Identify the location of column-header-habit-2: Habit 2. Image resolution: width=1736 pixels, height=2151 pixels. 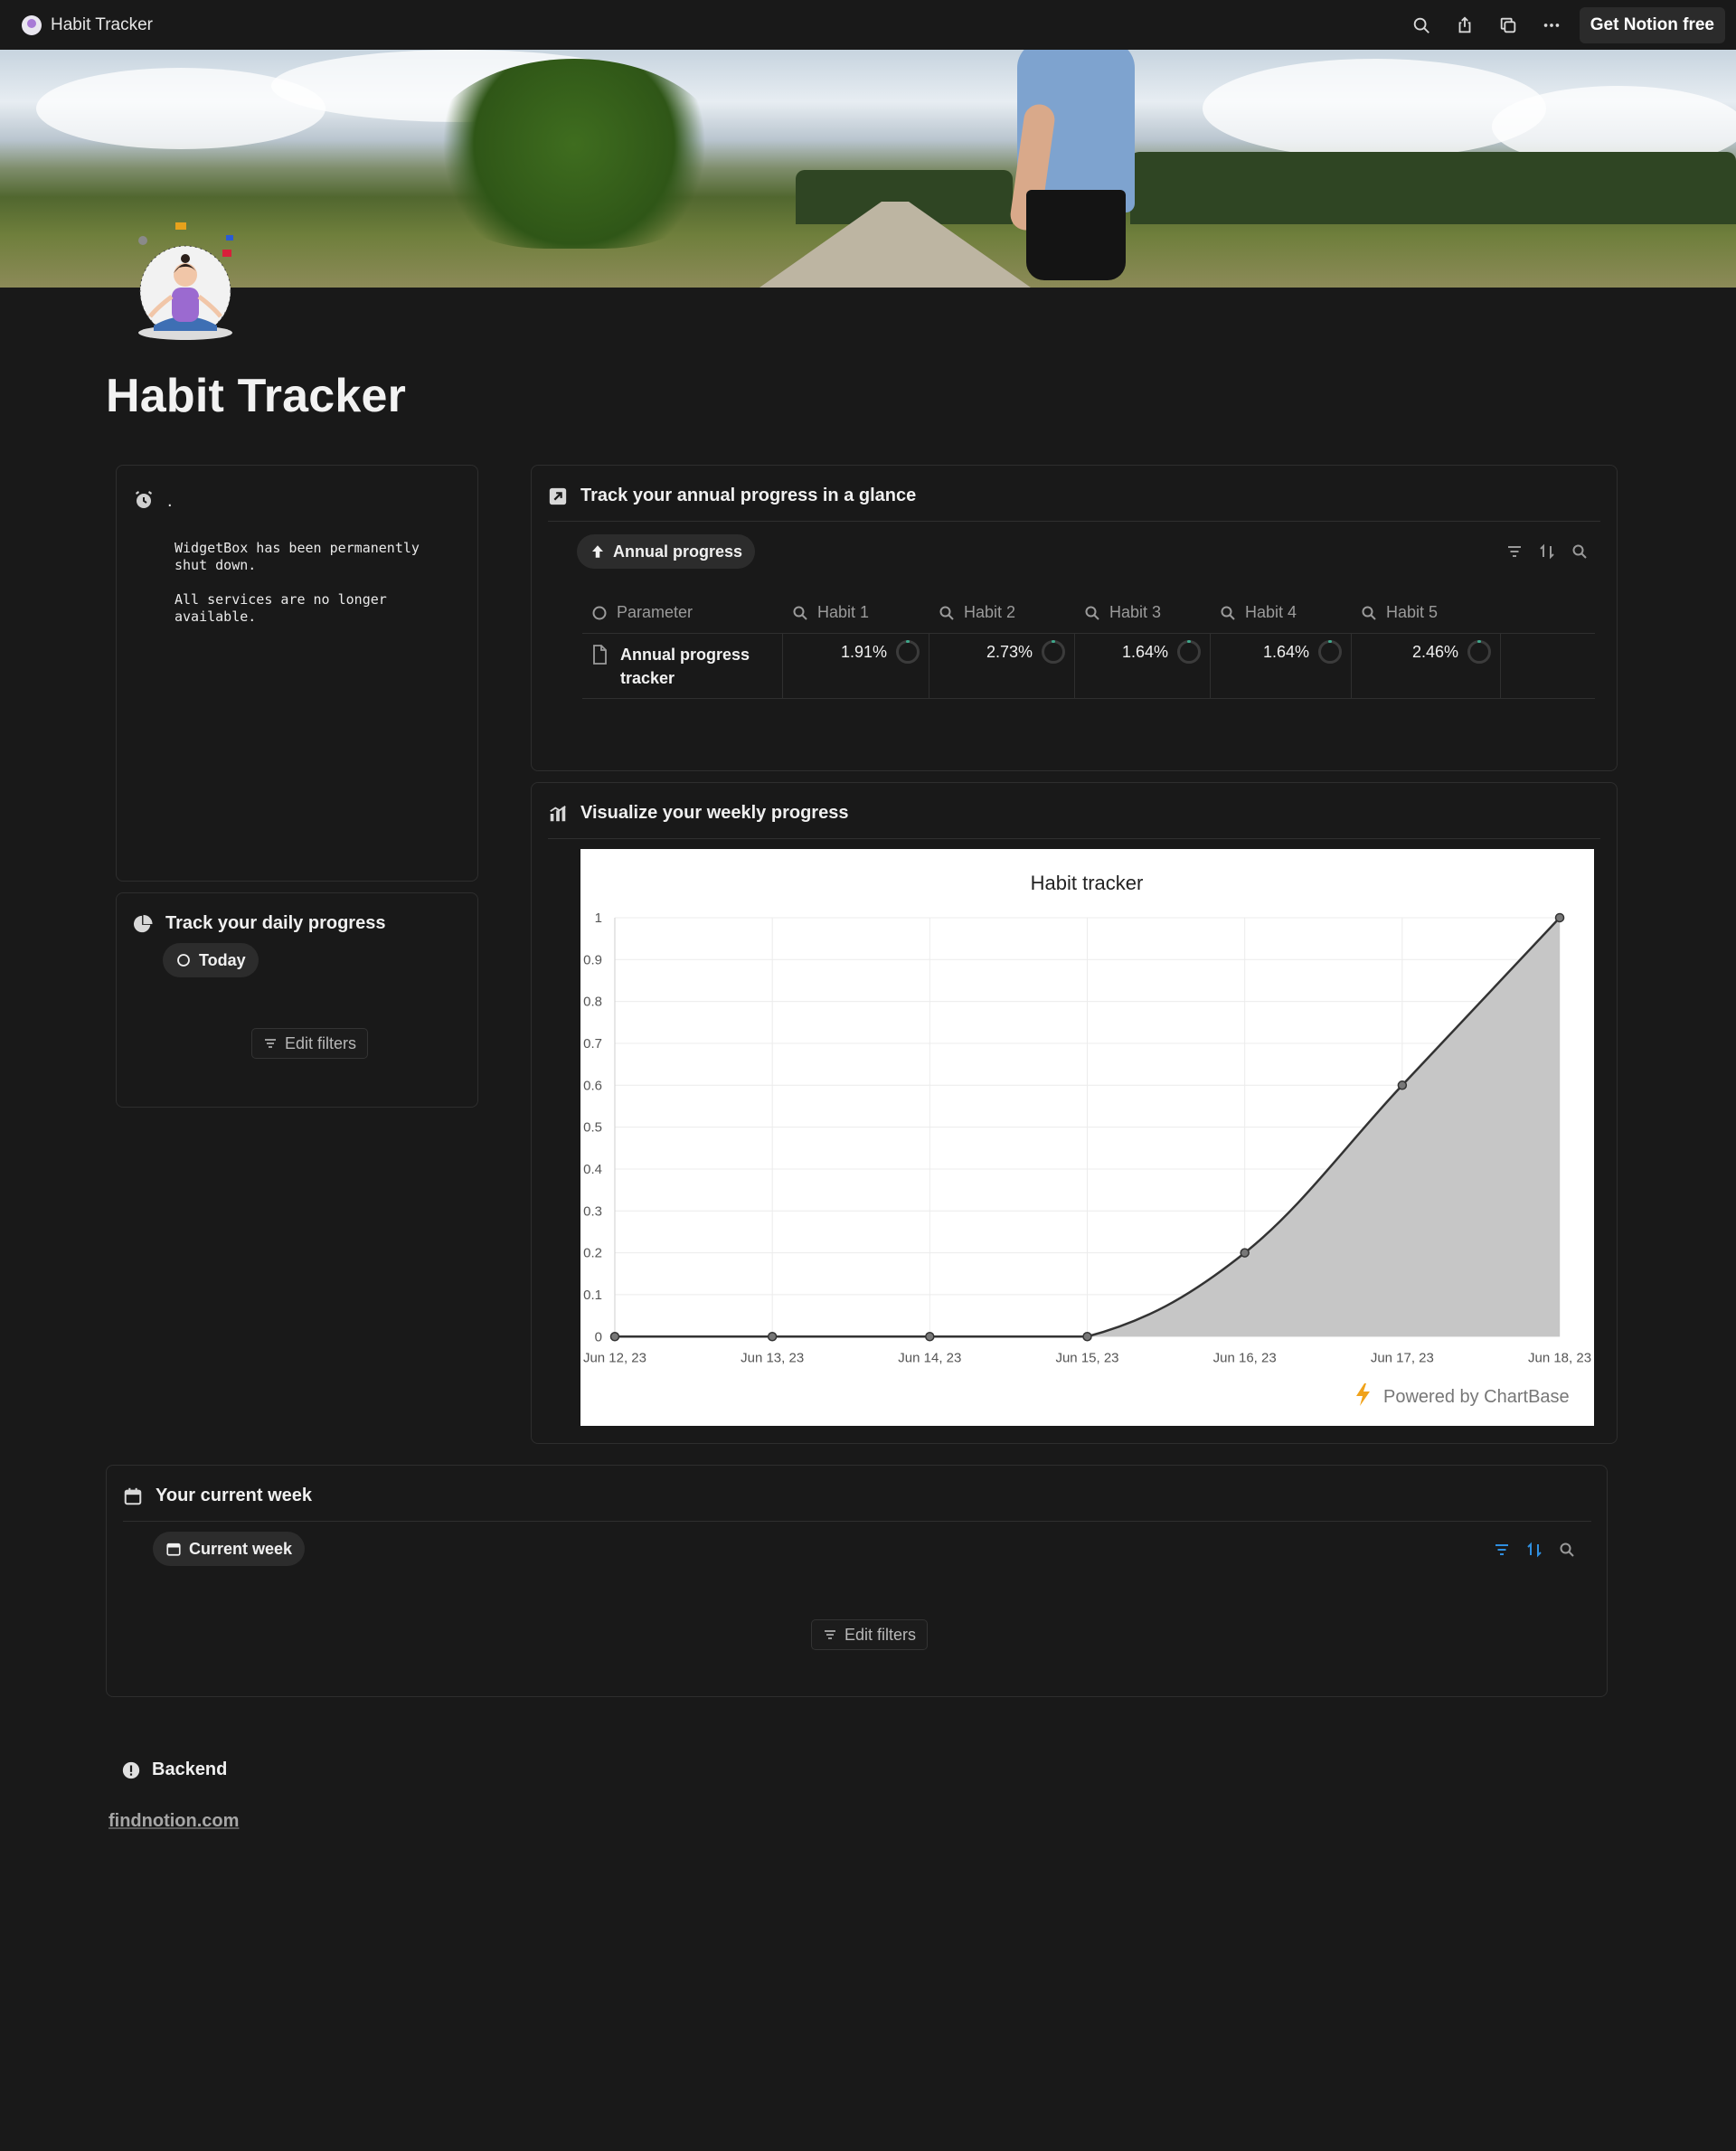
(1002, 612).